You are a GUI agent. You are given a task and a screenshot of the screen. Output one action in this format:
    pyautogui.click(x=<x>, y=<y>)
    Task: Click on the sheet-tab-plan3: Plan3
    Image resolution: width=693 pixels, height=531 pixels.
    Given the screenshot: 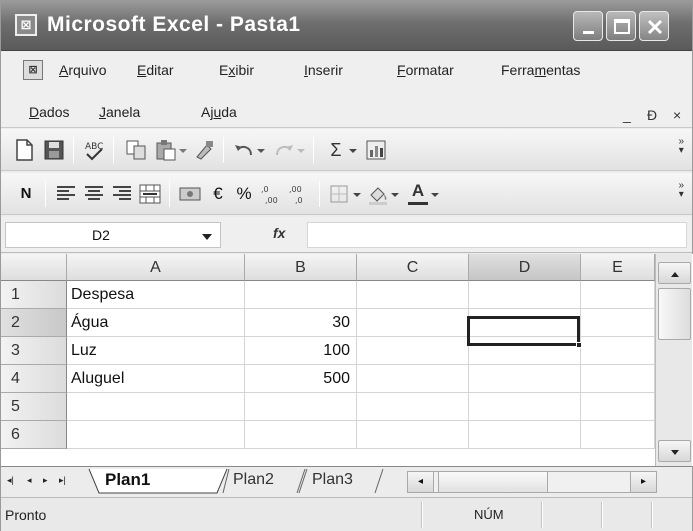 What is the action you would take?
    pyautogui.click(x=332, y=480)
    